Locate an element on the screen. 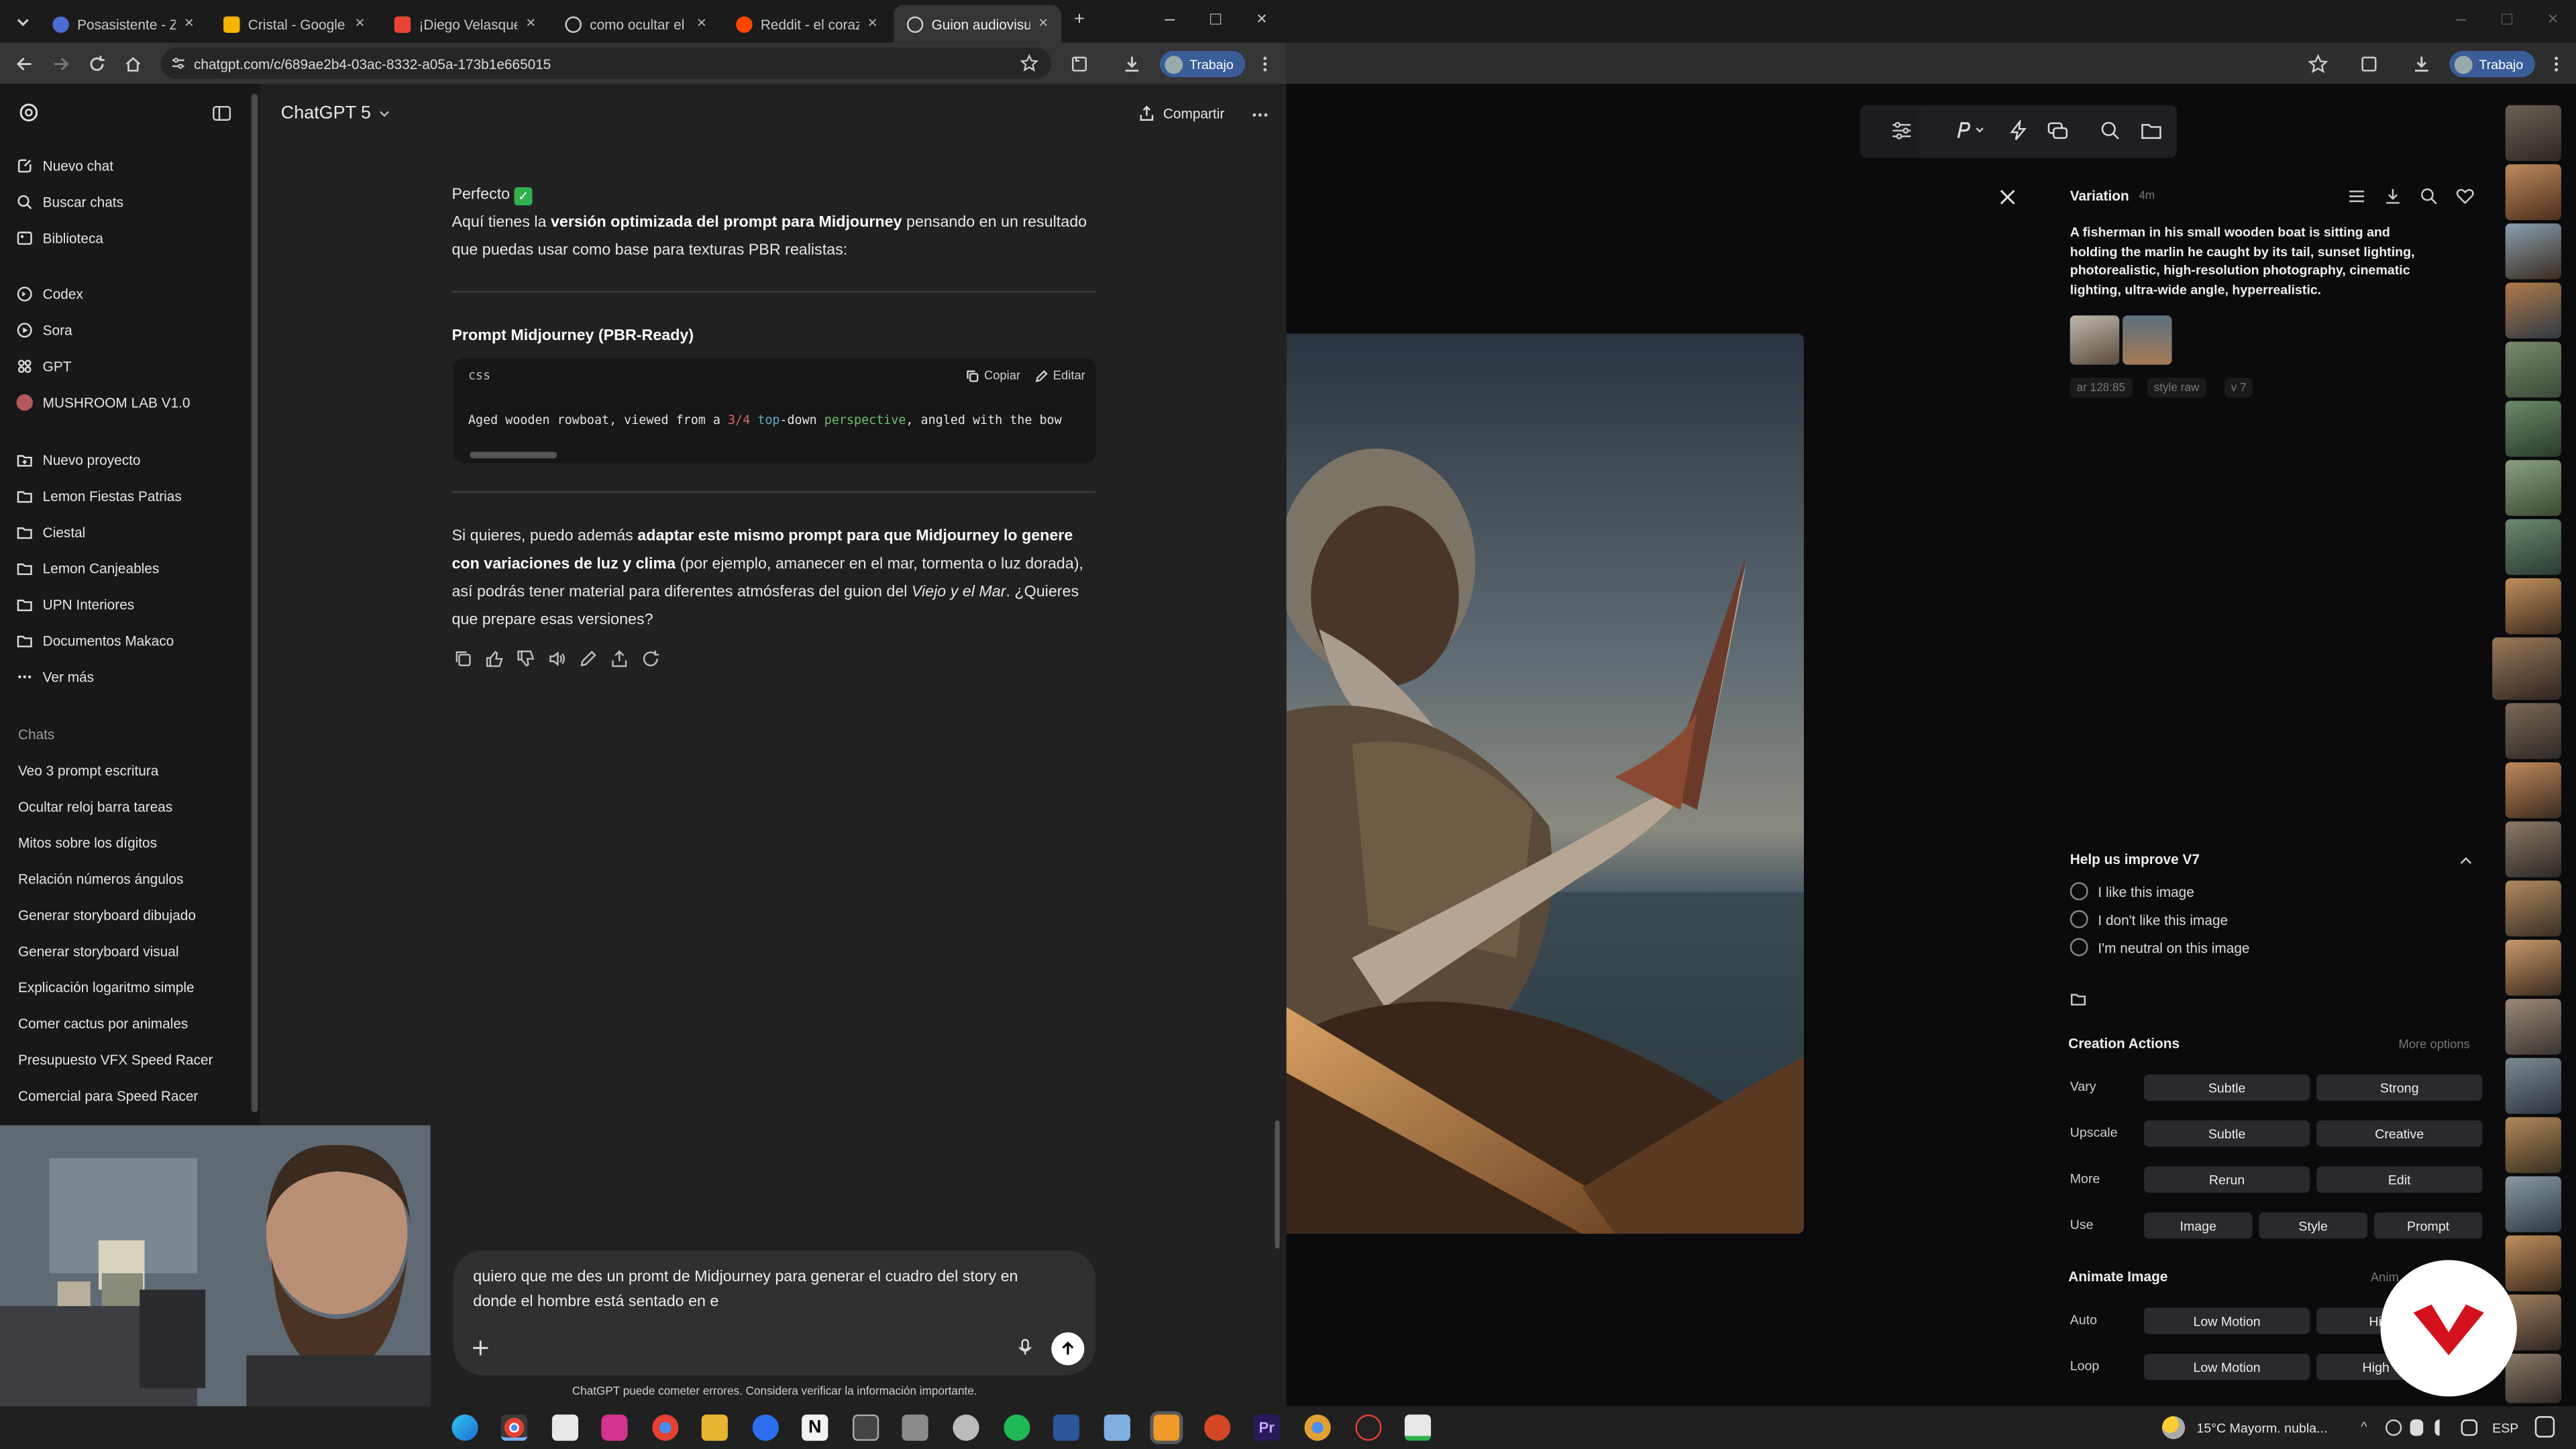  sidebar-item-documentos-makaco: Documentos Makaco is located at coordinates (95, 640).